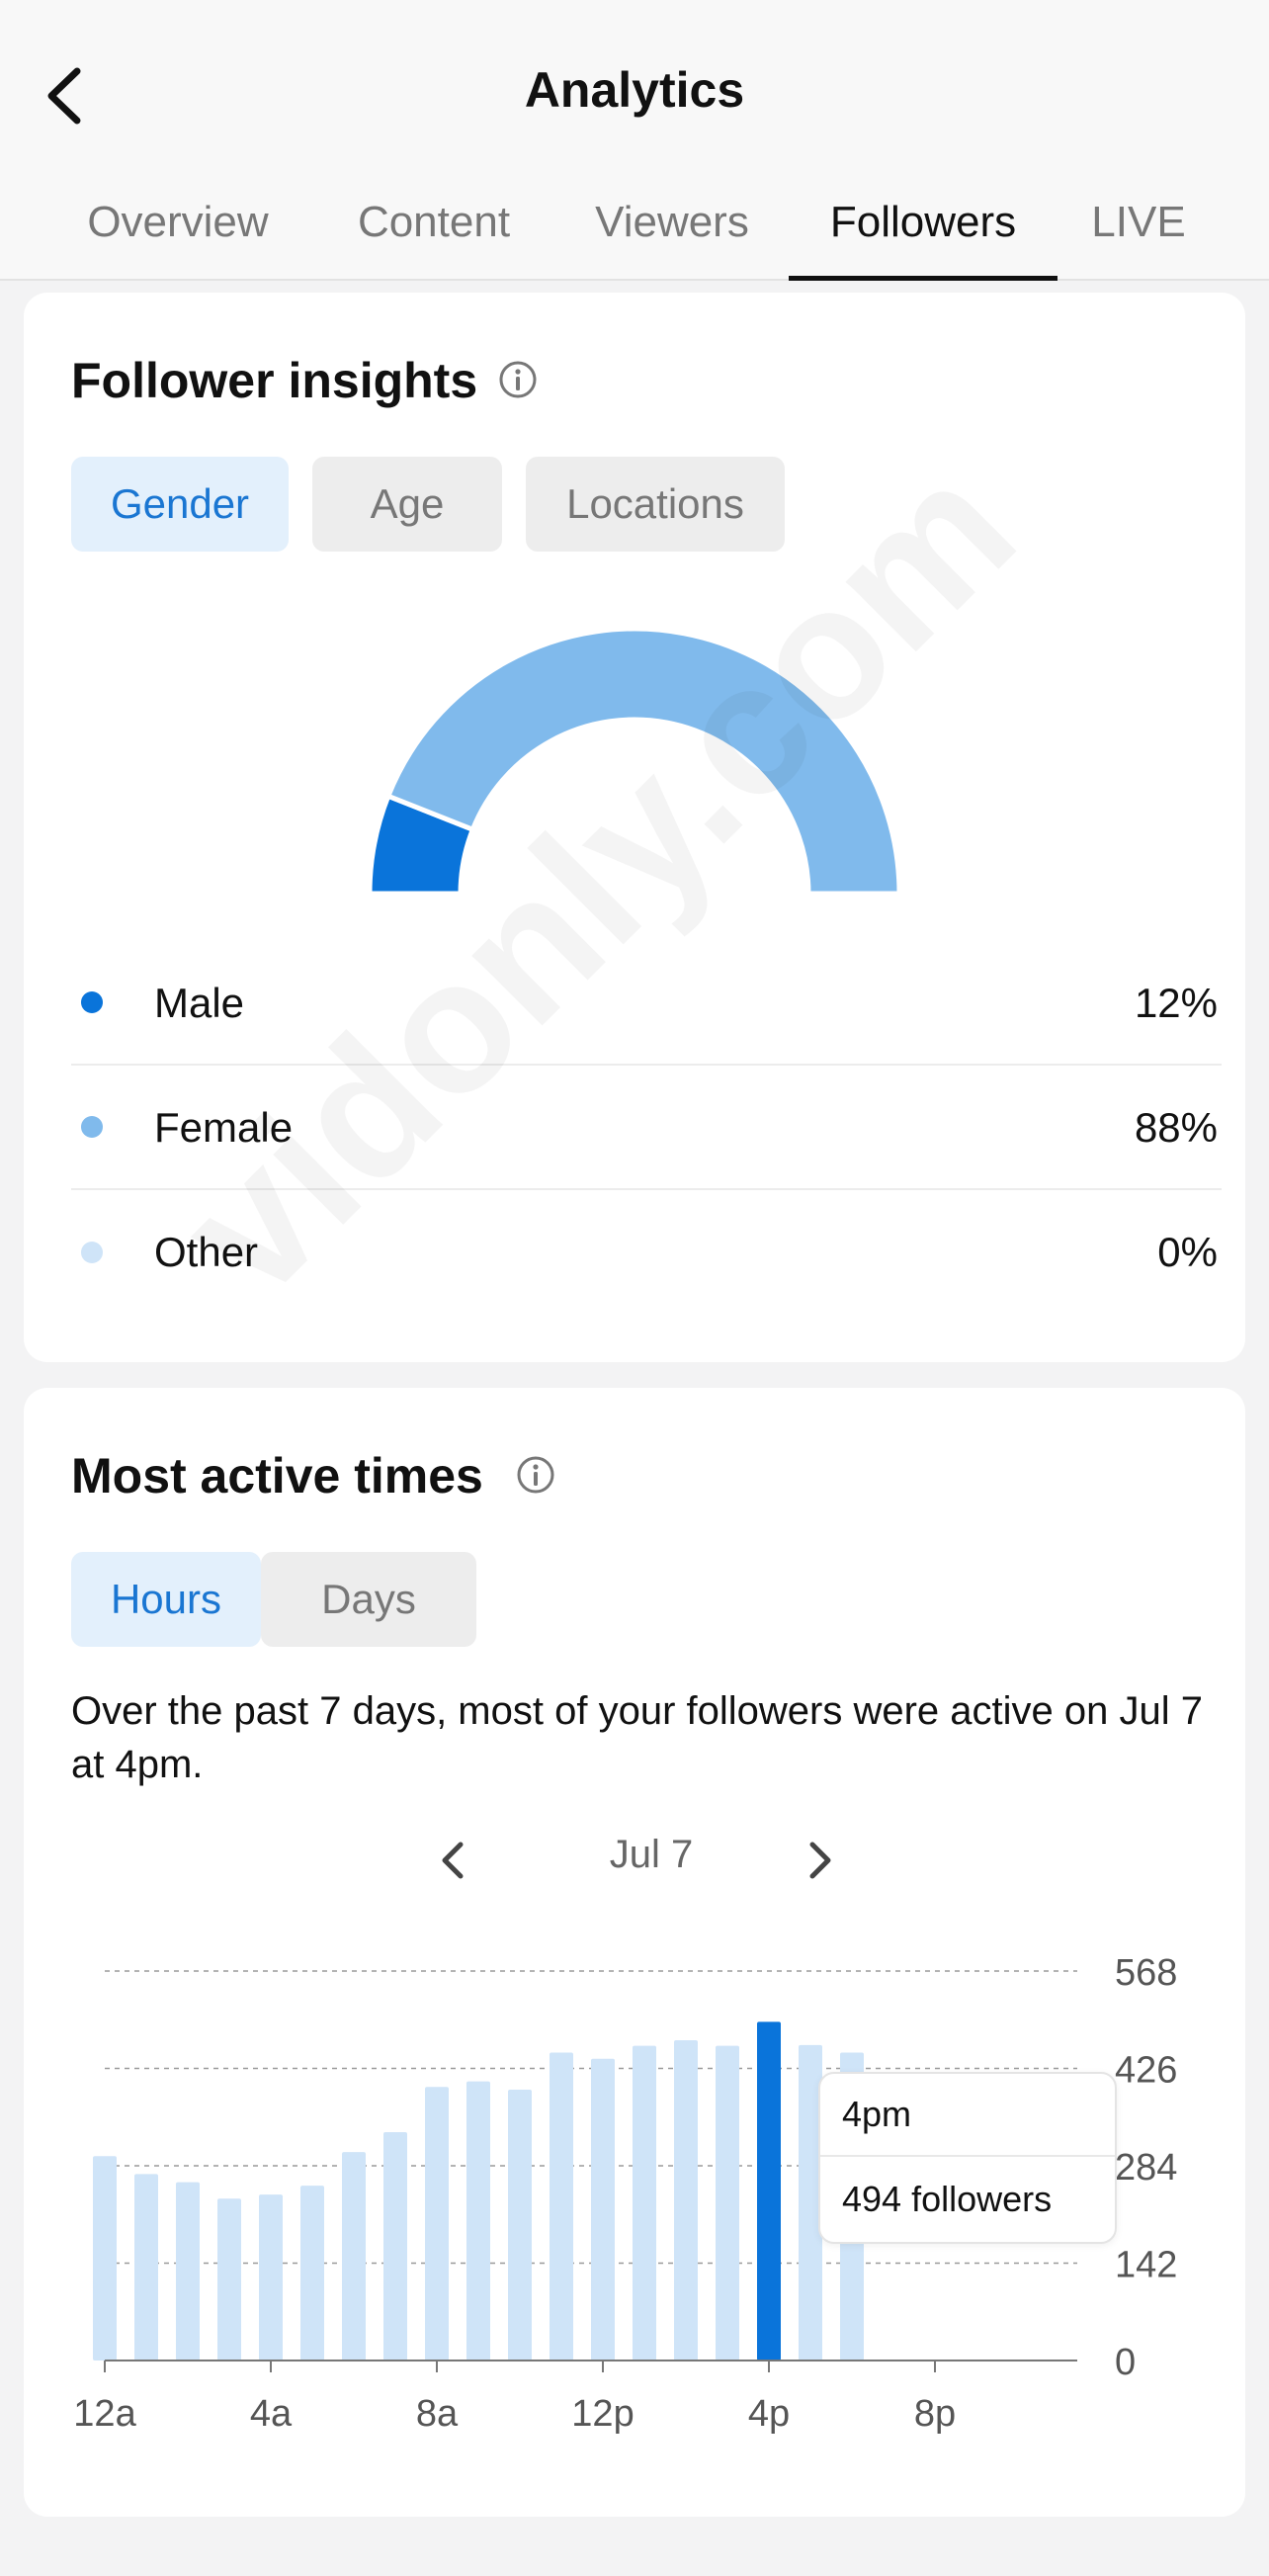 This screenshot has width=1269, height=2576. Describe the element at coordinates (646, 1128) in the screenshot. I see `legend-row-female: Female 88%` at that location.